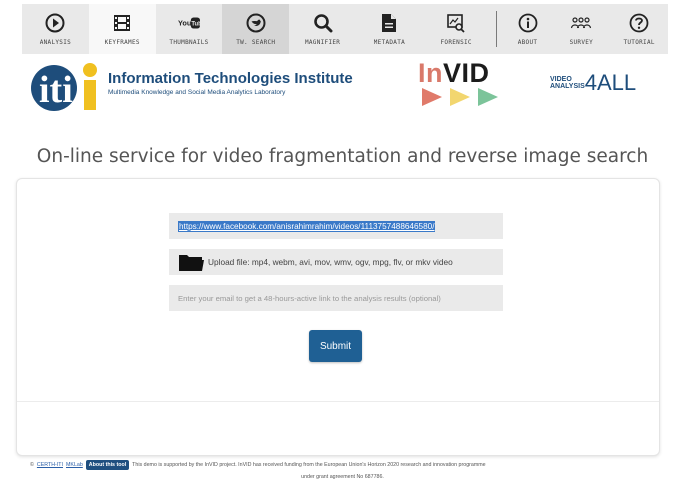 This screenshot has width=685, height=484. I want to click on toolbar-survey-label: SURVEY, so click(581, 42).